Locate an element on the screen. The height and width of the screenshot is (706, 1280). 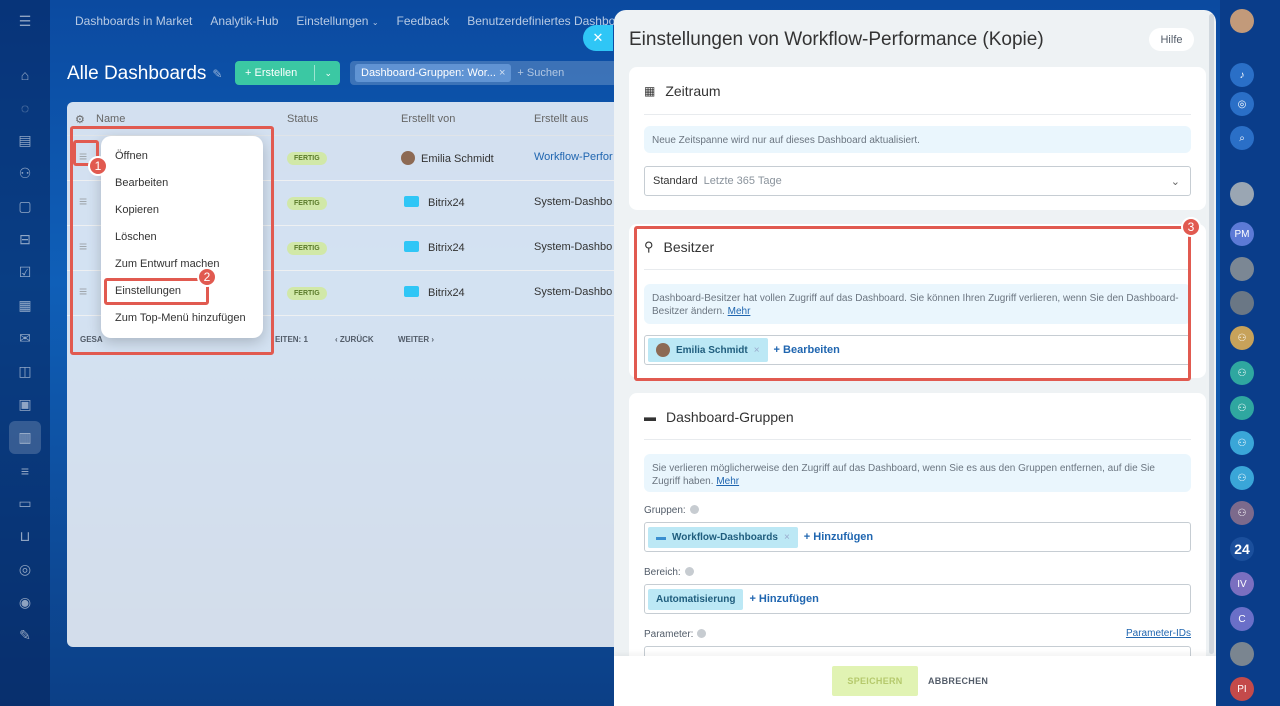
highlight-box is located at coordinates (156, 291).